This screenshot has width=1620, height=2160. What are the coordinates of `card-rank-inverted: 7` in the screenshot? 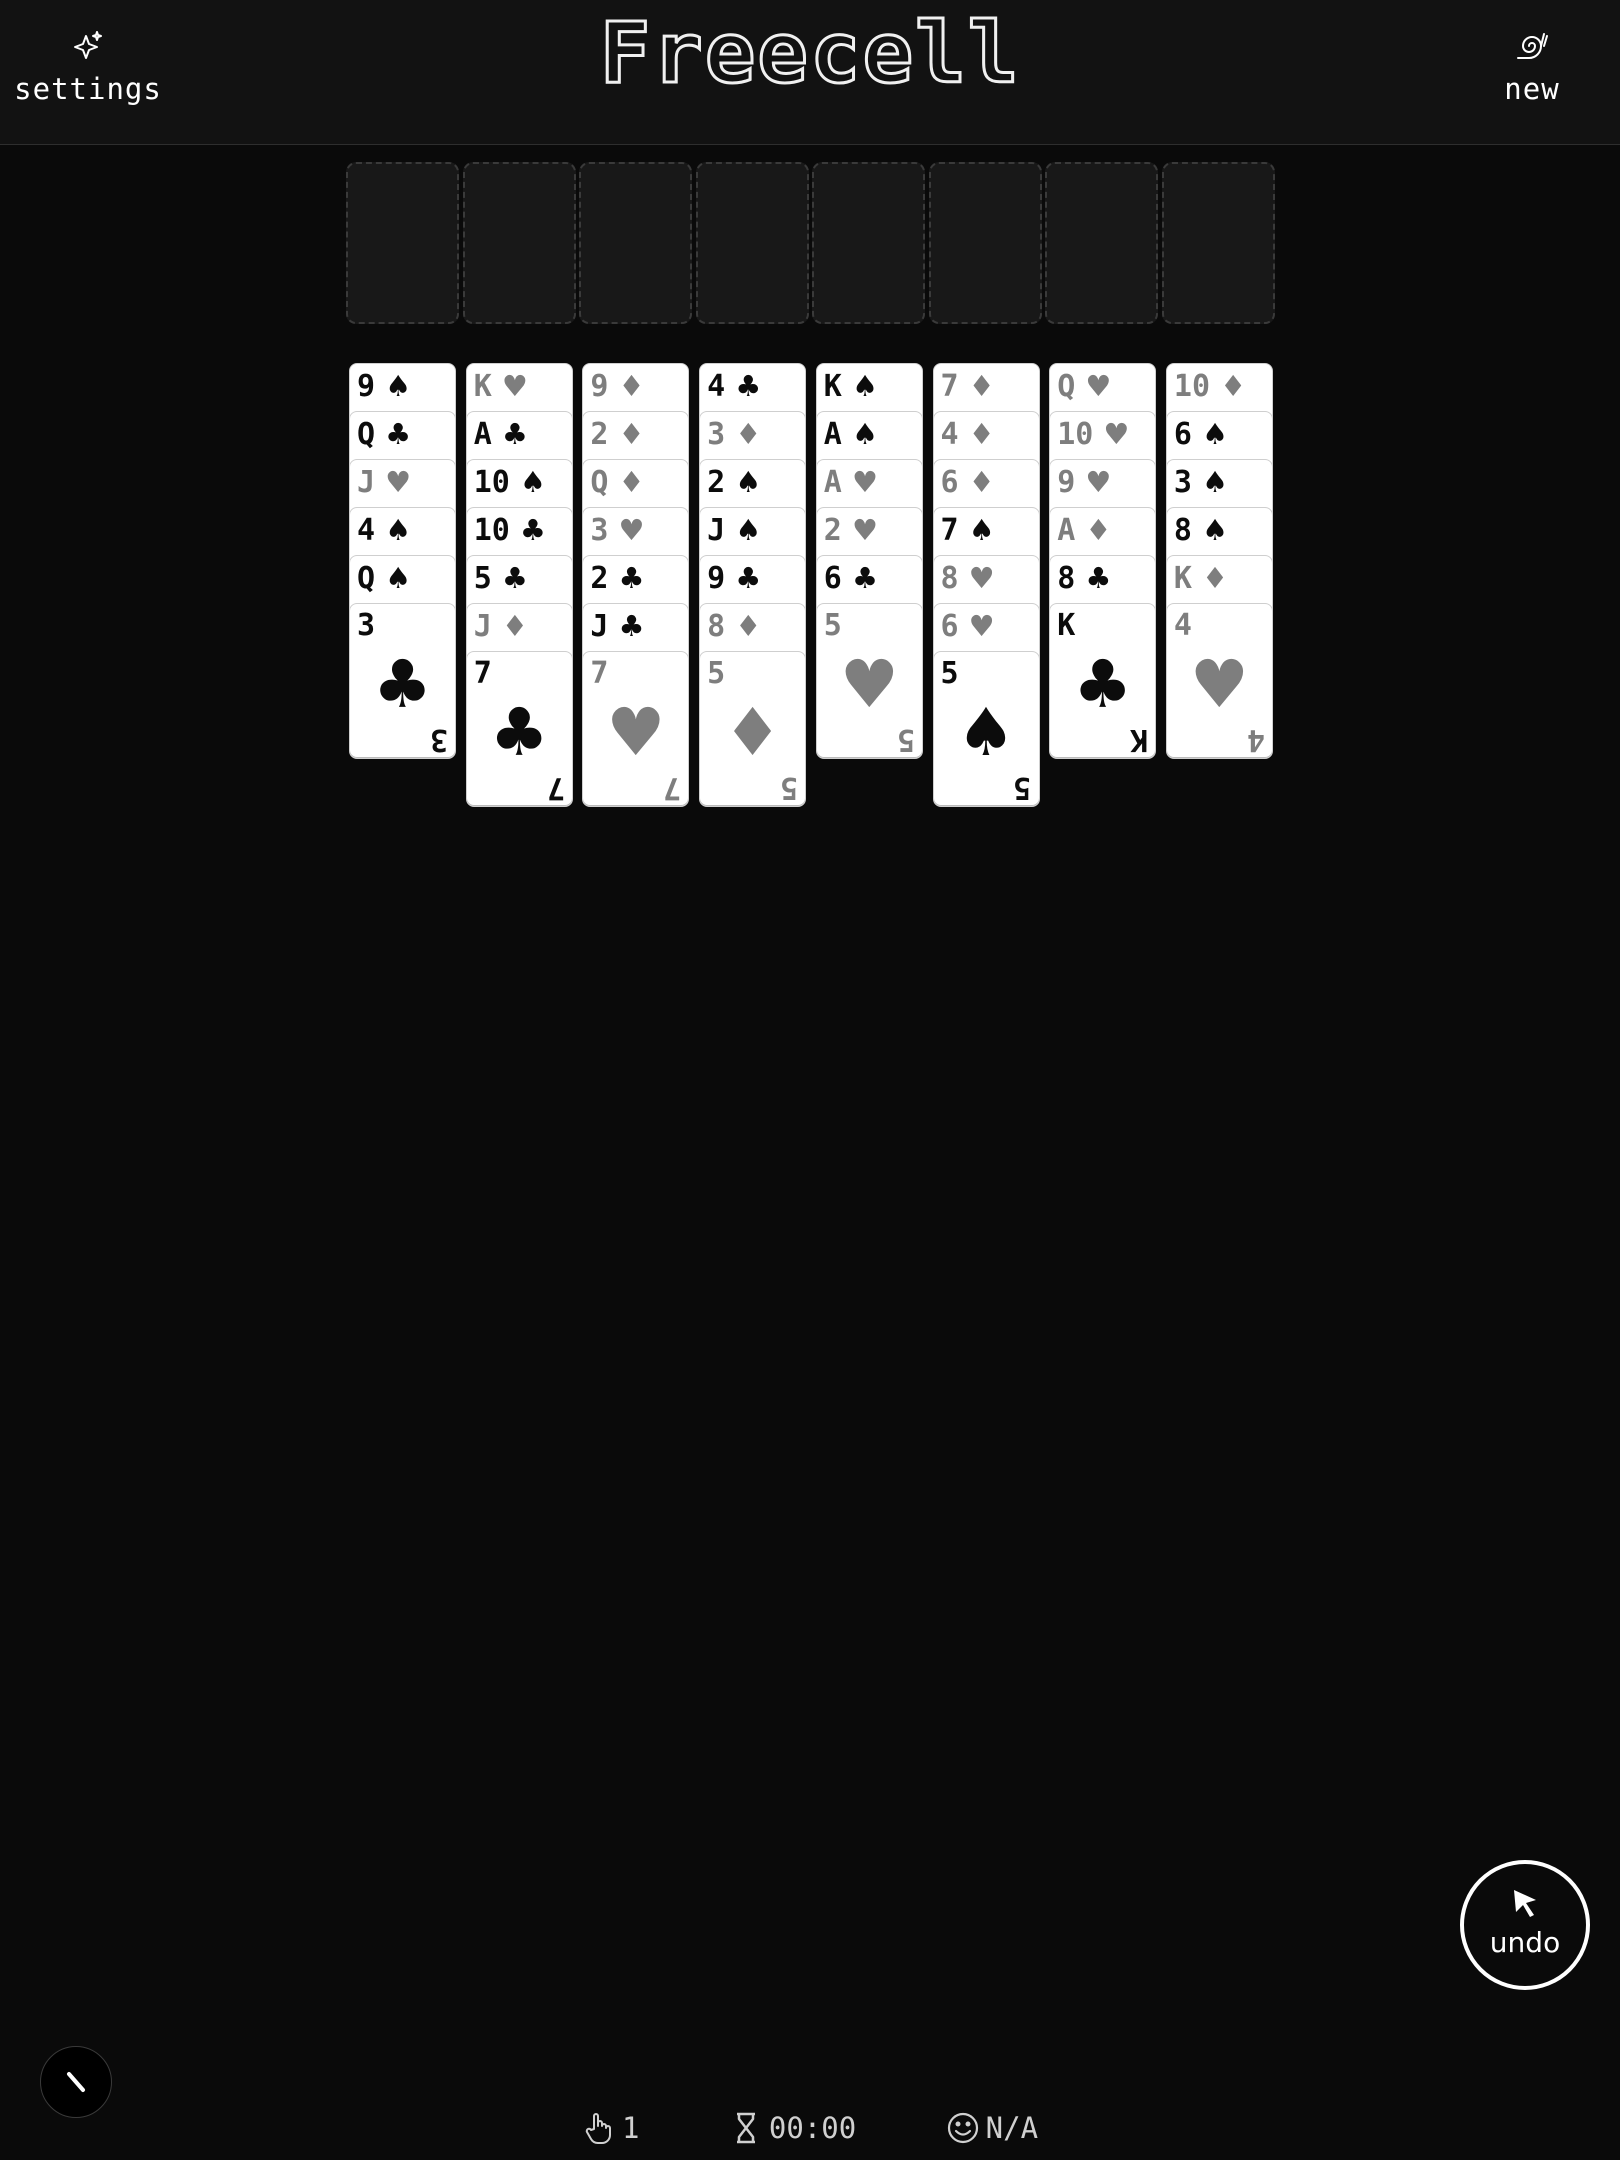 It's located at (555, 787).